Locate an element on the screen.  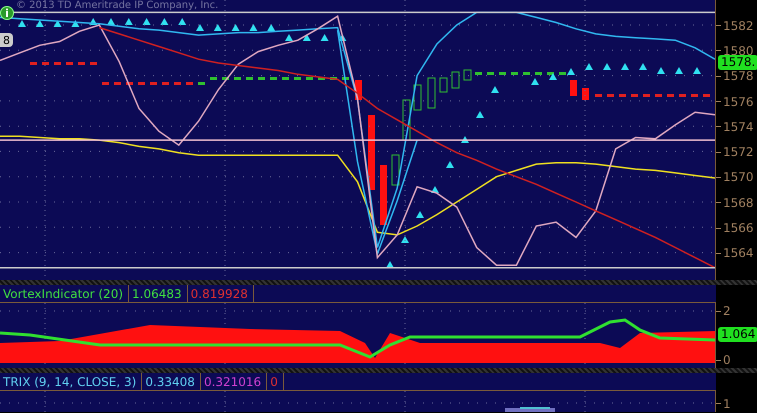
axis-label: 1 is located at coordinates (727, 403).